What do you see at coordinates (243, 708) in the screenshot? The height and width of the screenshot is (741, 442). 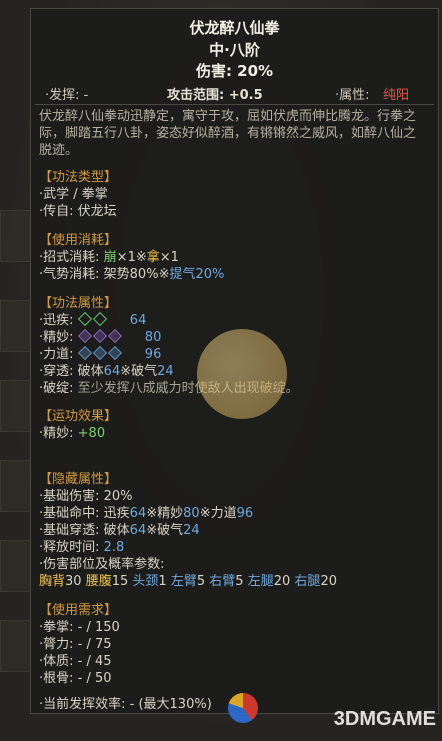 I see `watermark-logo-icon` at bounding box center [243, 708].